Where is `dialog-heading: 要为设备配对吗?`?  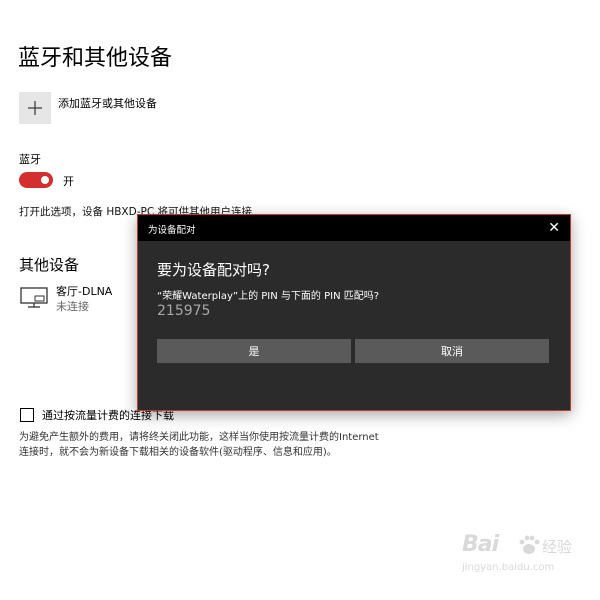
dialog-heading: 要为设备配对吗? is located at coordinates (213, 270).